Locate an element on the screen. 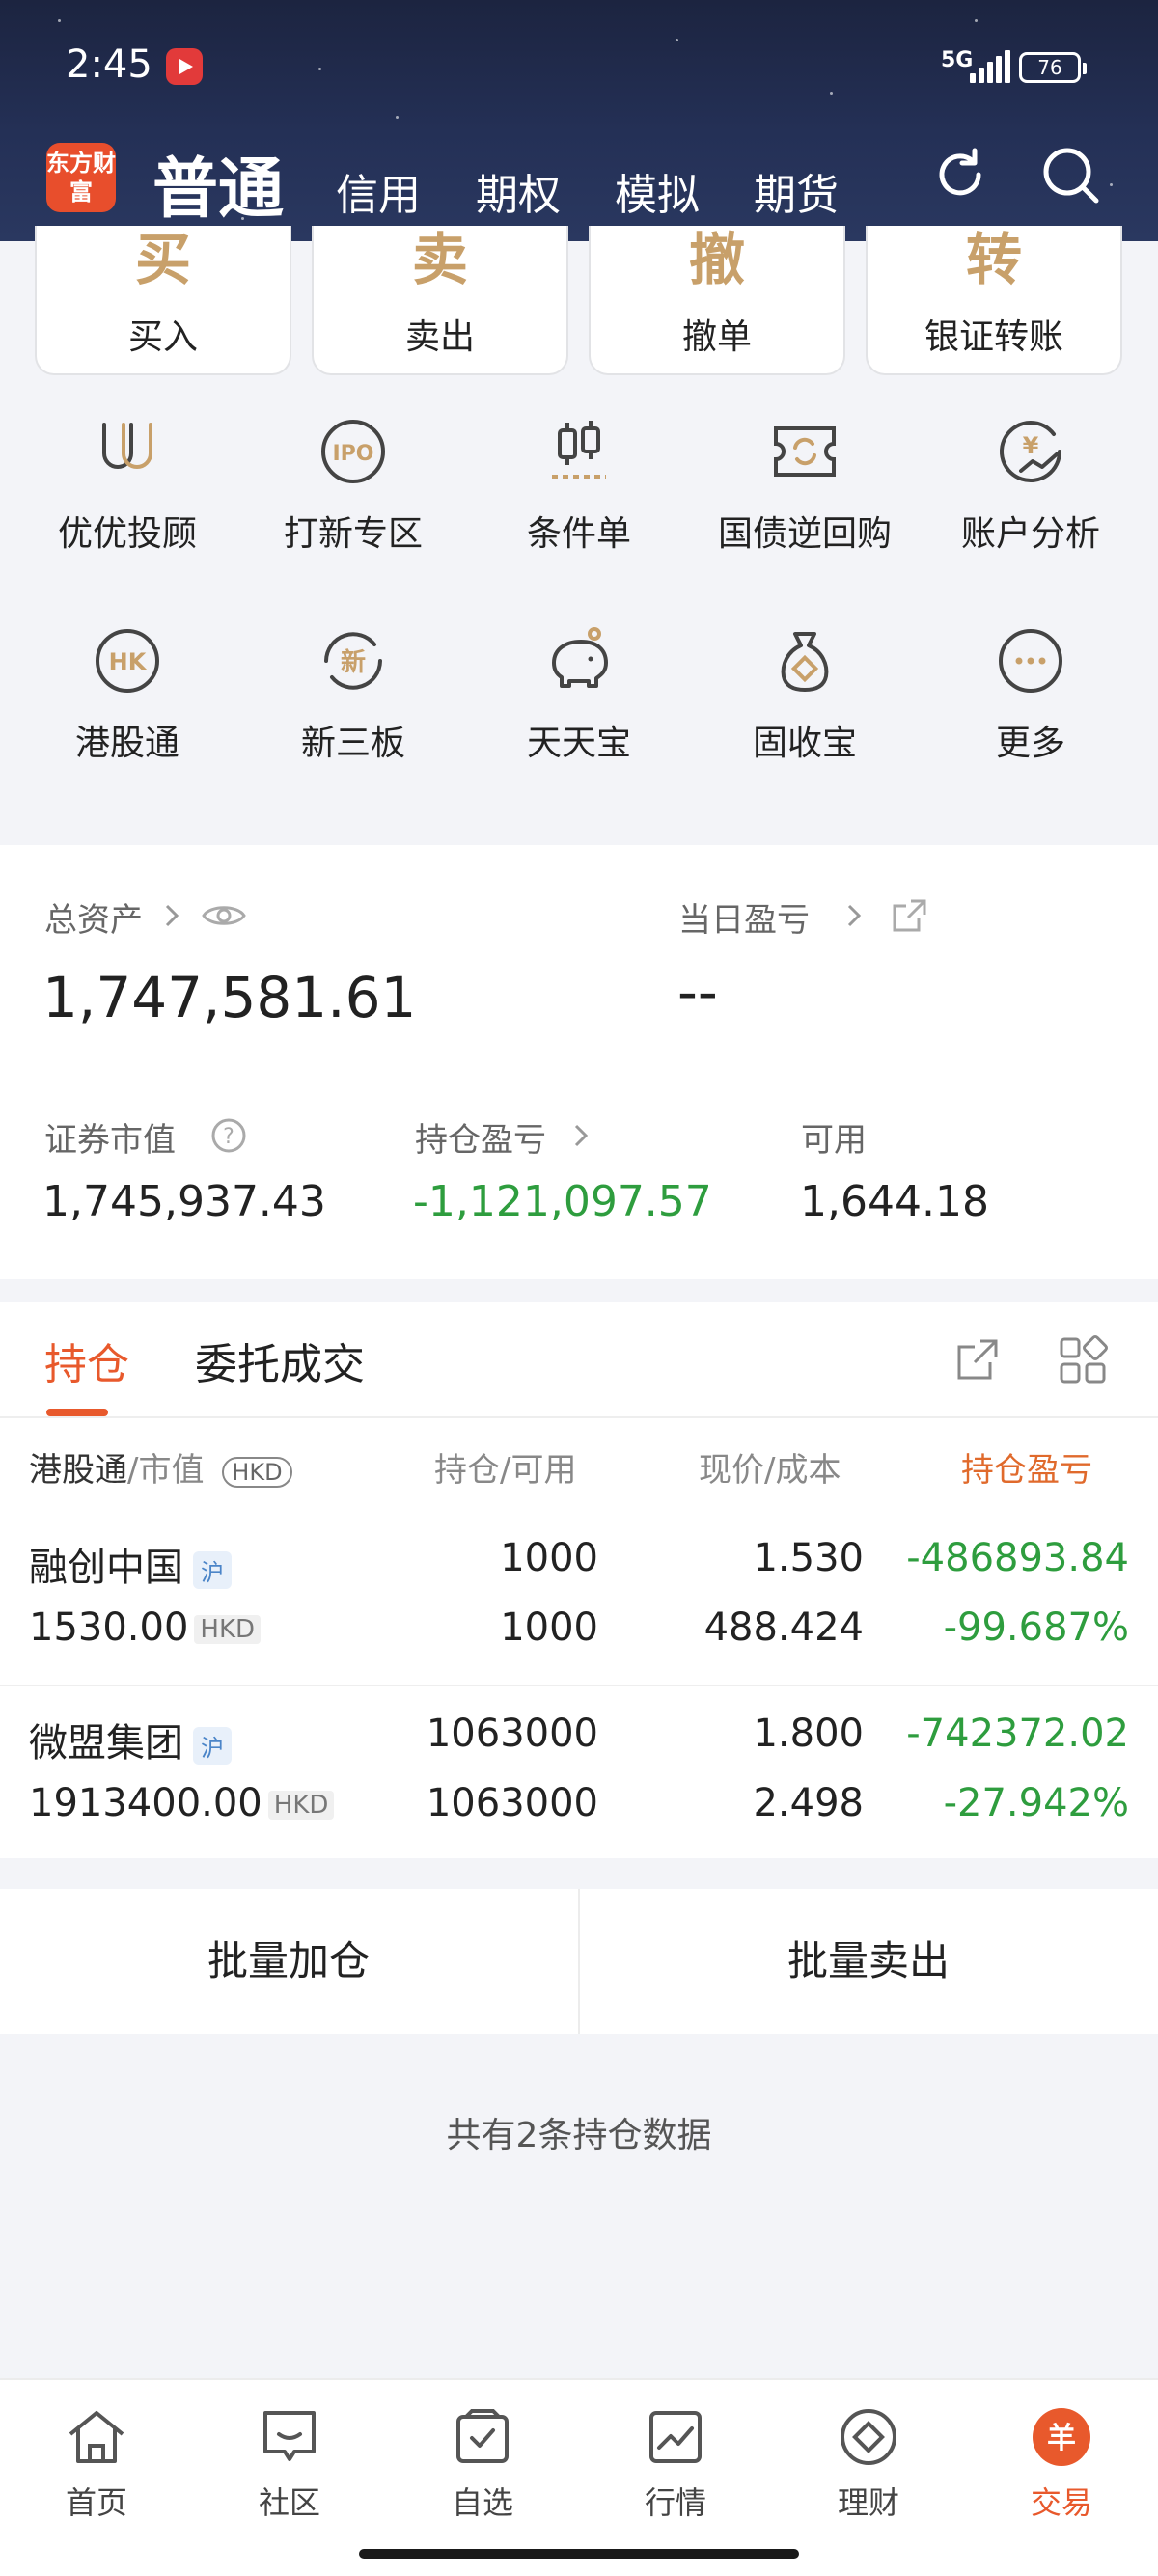 The width and height of the screenshot is (1158, 2576). stock-name: 融创中国 is located at coordinates (106, 1568).